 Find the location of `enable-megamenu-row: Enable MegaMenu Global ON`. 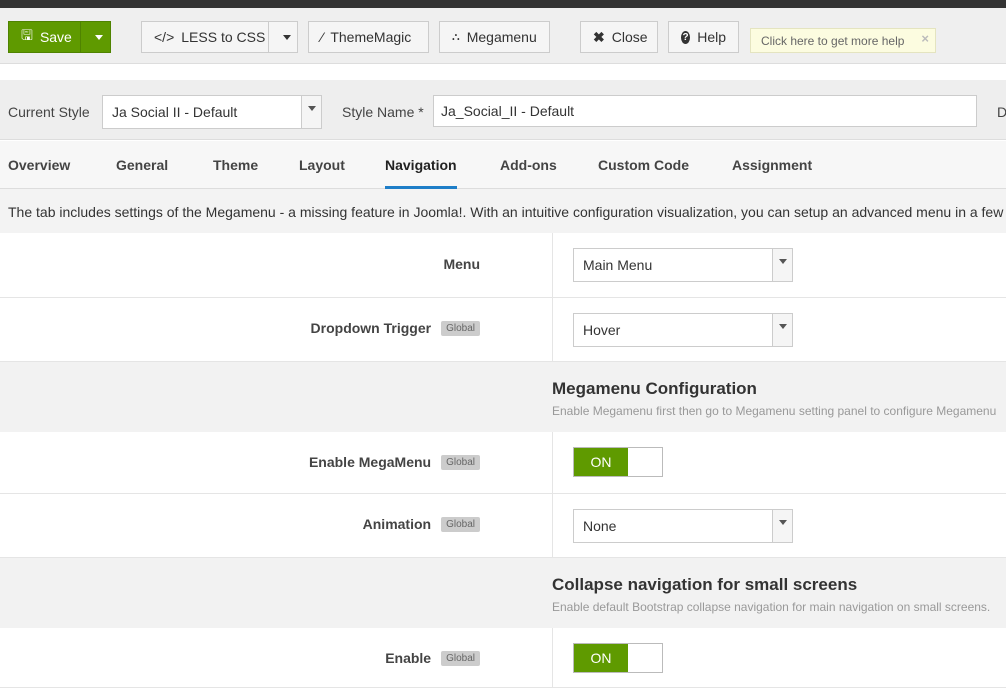

enable-megamenu-row: Enable MegaMenu Global ON is located at coordinates (503, 463).